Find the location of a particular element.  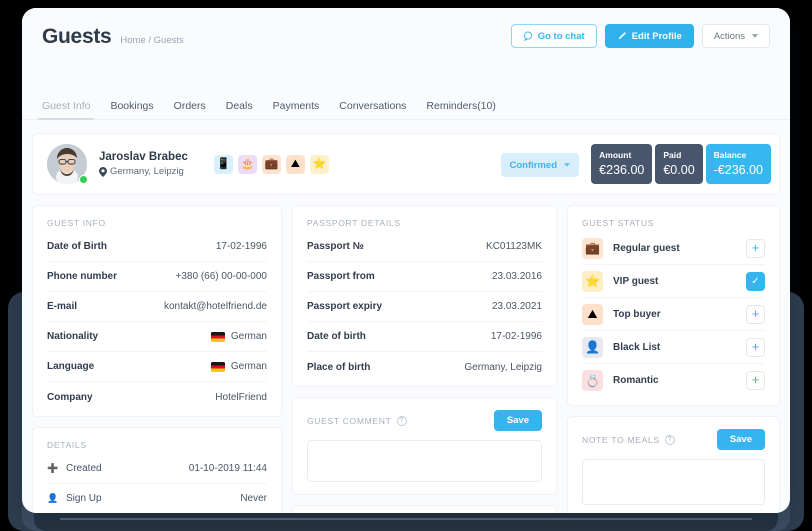

guest-info-key: Language is located at coordinates (71, 366).